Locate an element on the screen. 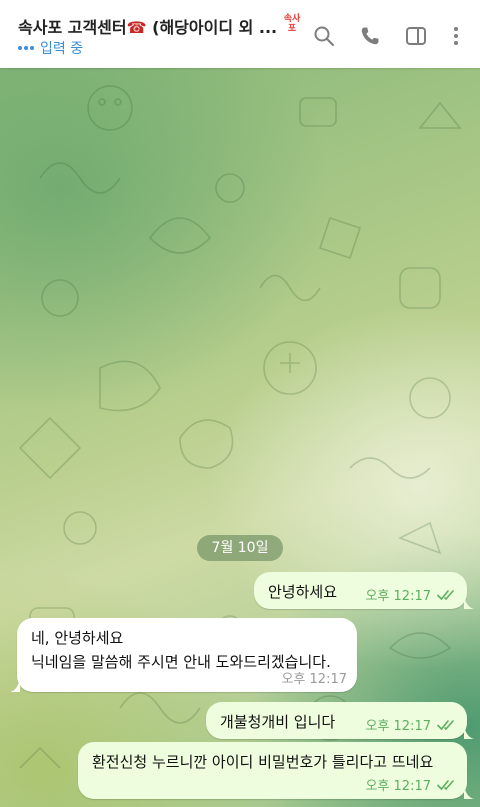 Image resolution: width=480 pixels, height=807 pixels. message-bubble-outgoing: 환전신청 누르니깐 아이디 비밀번호가 틀리다고 뜨네요 오후 12:17 is located at coordinates (276, 770).